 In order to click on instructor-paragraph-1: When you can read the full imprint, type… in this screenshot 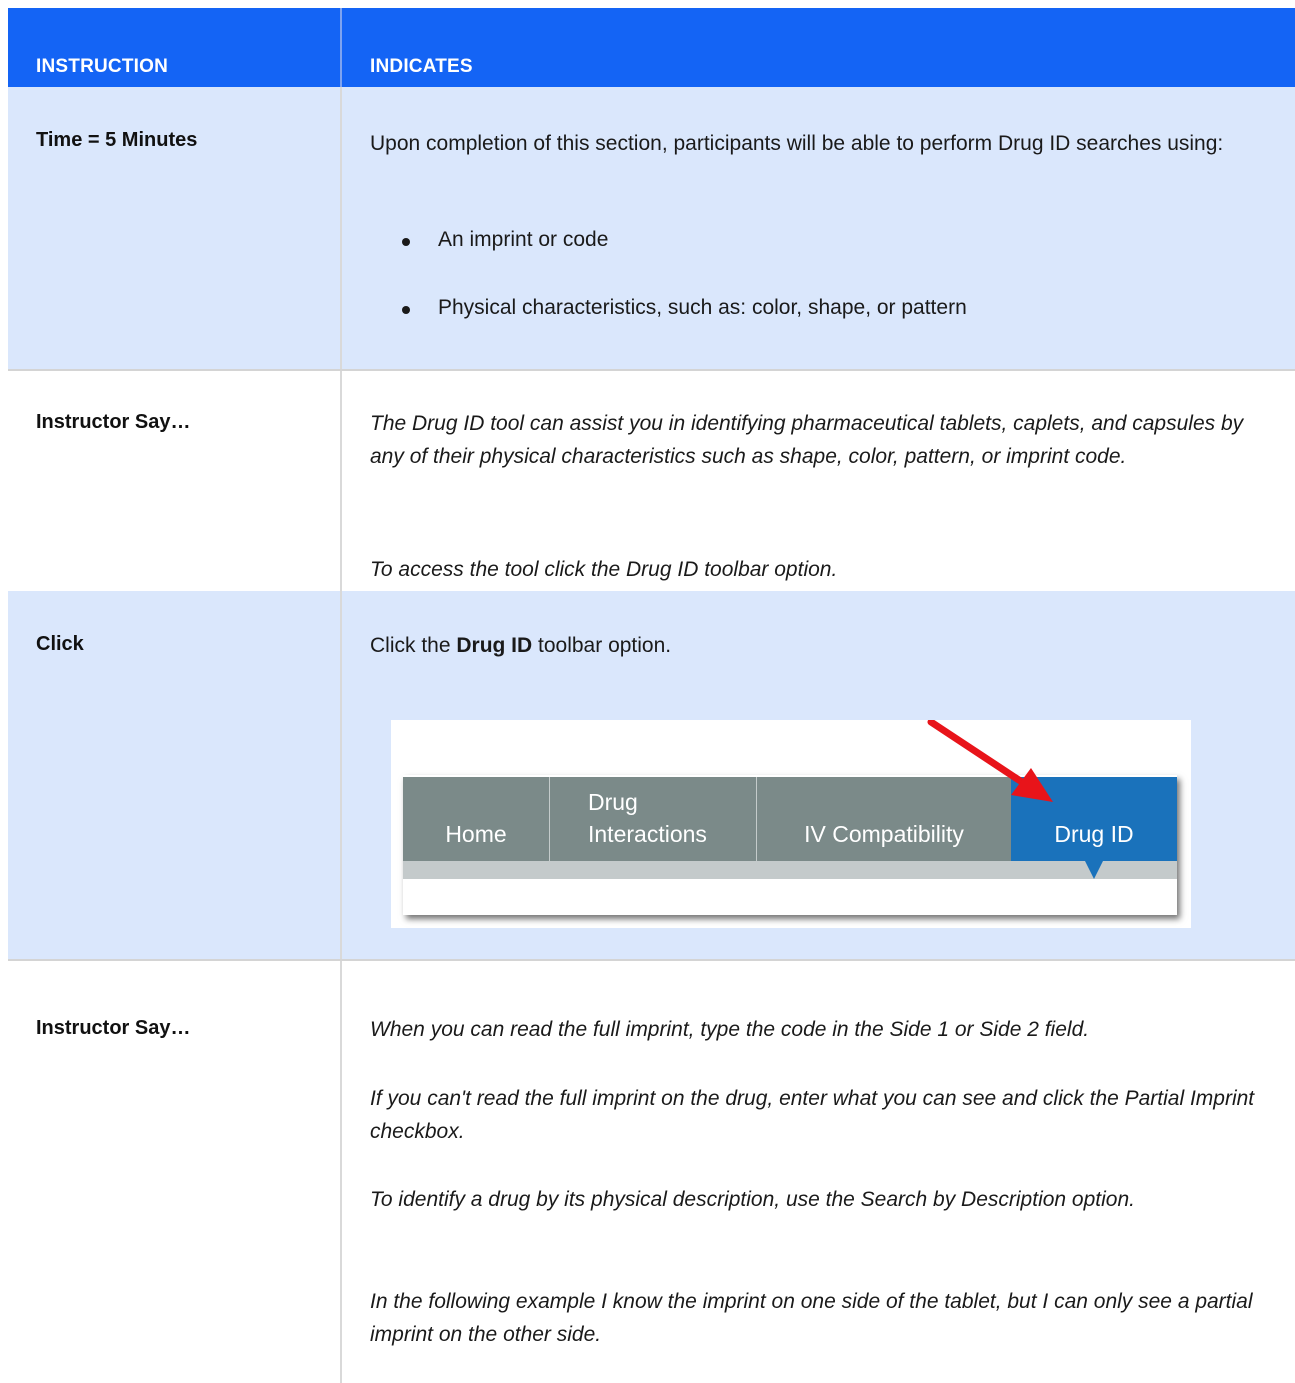, I will do `click(730, 1029)`.